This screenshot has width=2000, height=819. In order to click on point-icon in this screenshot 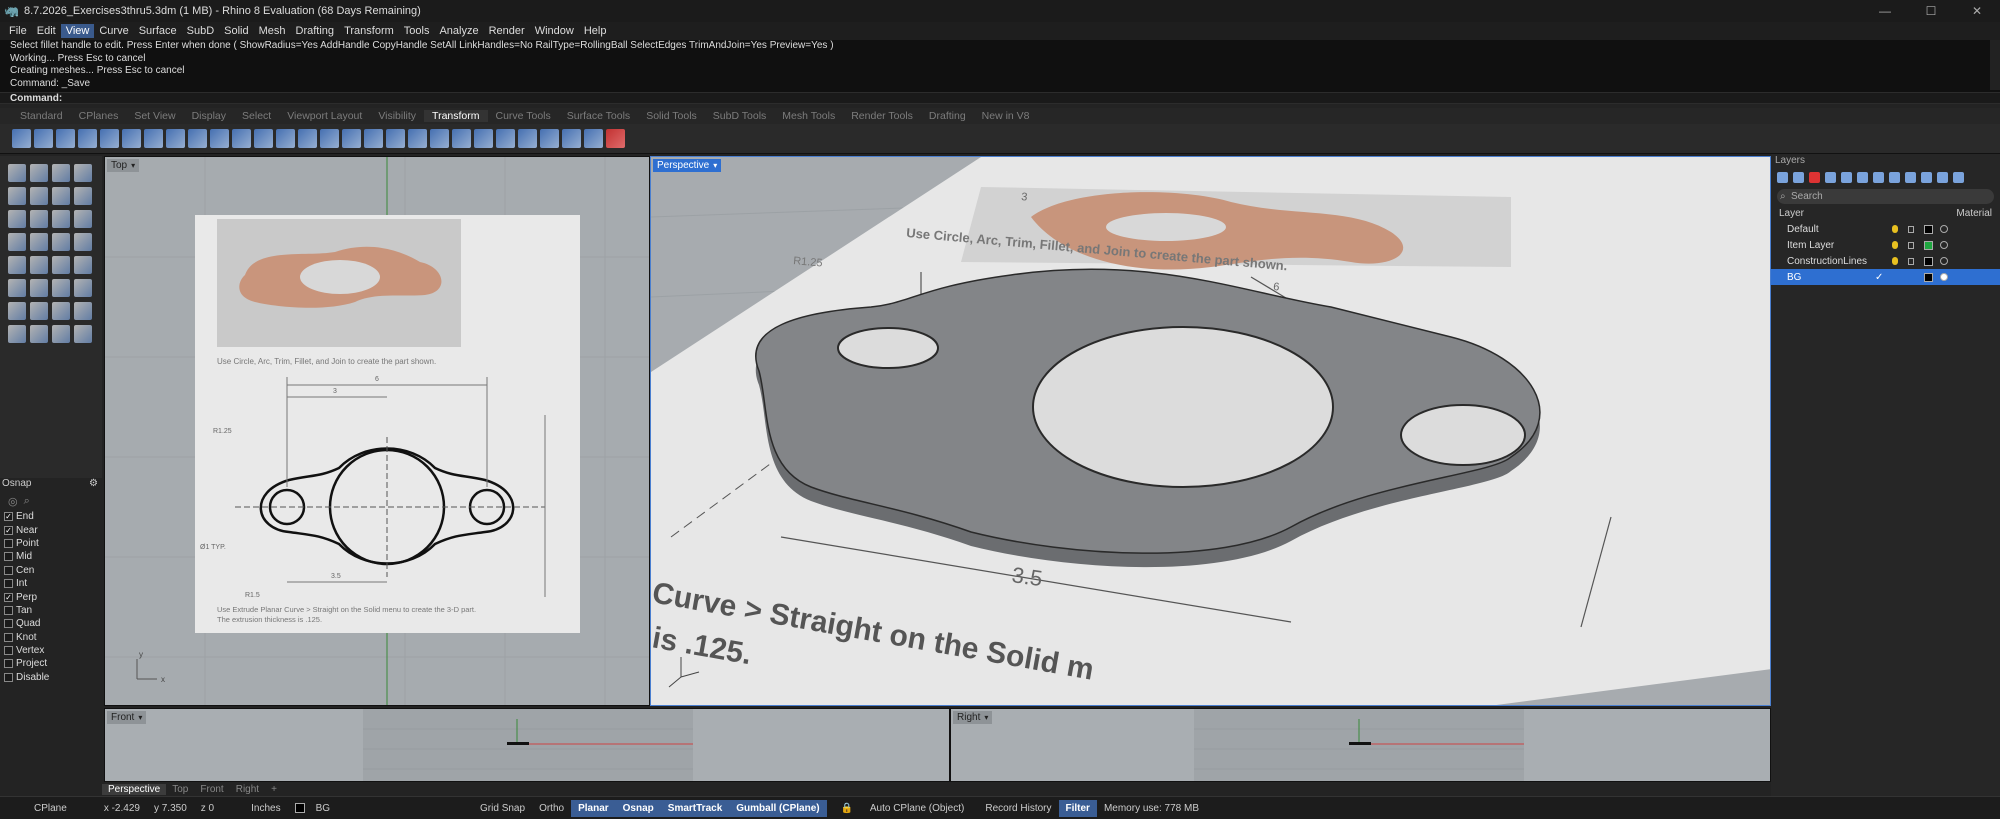, I will do `click(39, 173)`.